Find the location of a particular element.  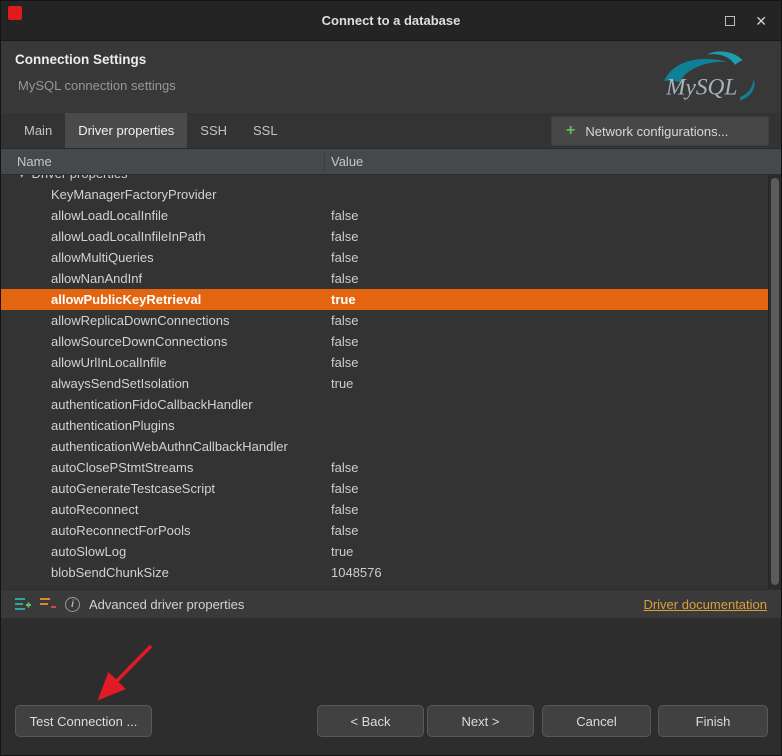

property-name: allowLoadLocalInfileInPath is located at coordinates (128, 236).